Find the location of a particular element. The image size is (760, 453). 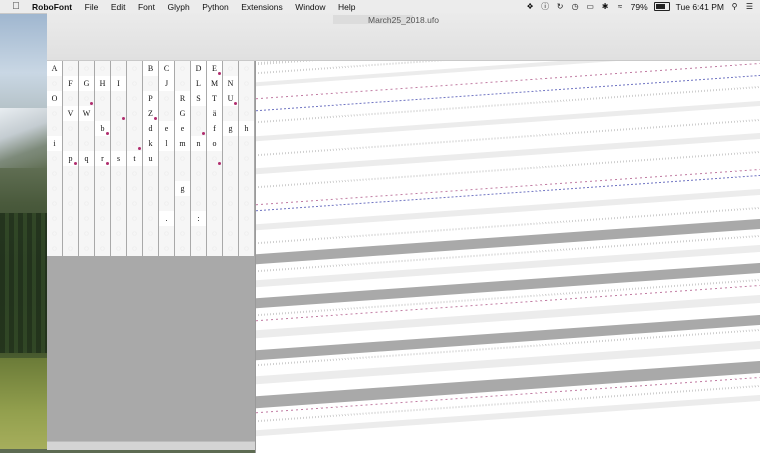

glyph-cell: M is located at coordinates (214, 83).